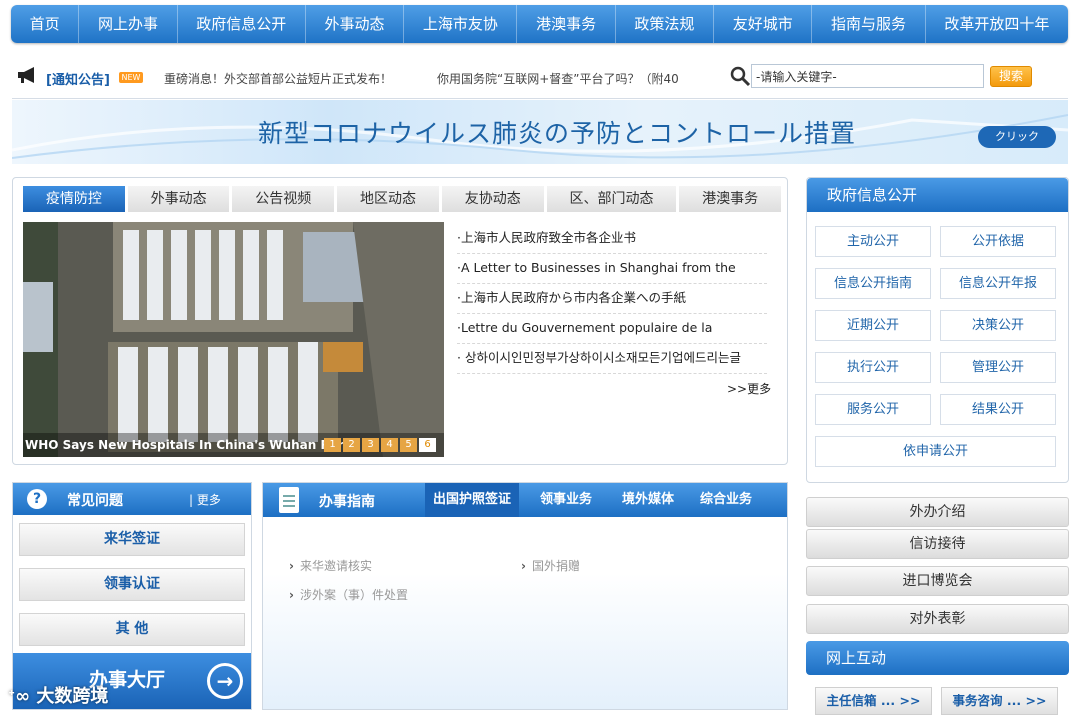 Image resolution: width=1080 pixels, height=715 pixels. I want to click on guide-item: 涉外案（事）件处置, so click(348, 594).